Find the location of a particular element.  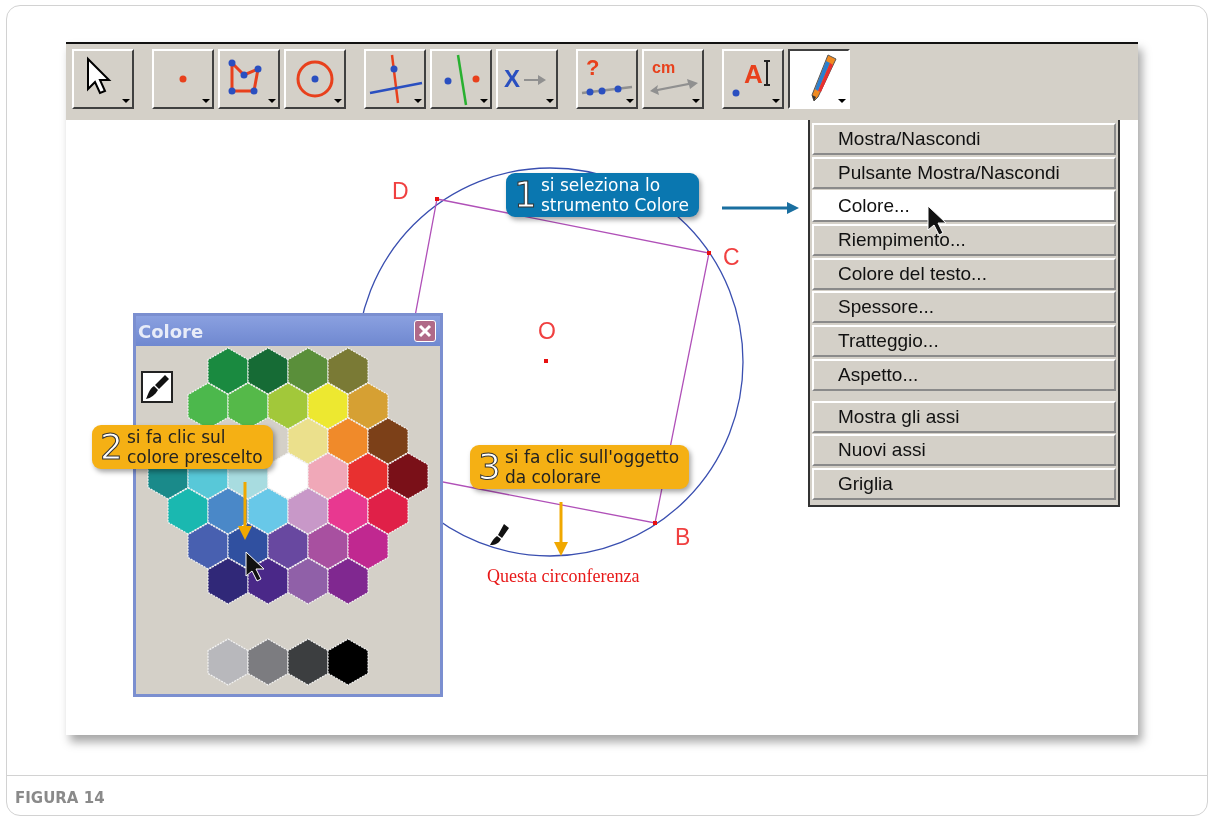

object-caption: Questa circonferenza is located at coordinates (563, 576).